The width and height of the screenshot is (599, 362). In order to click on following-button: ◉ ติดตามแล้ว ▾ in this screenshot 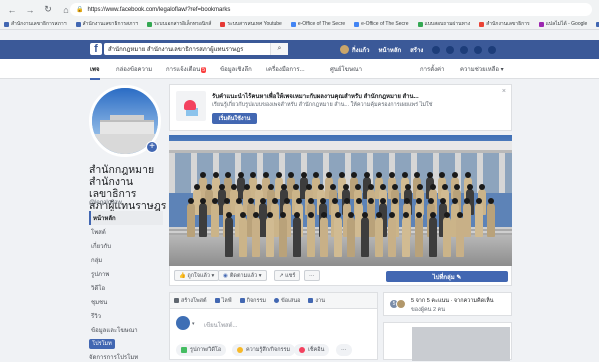, I will do `click(242, 275)`.